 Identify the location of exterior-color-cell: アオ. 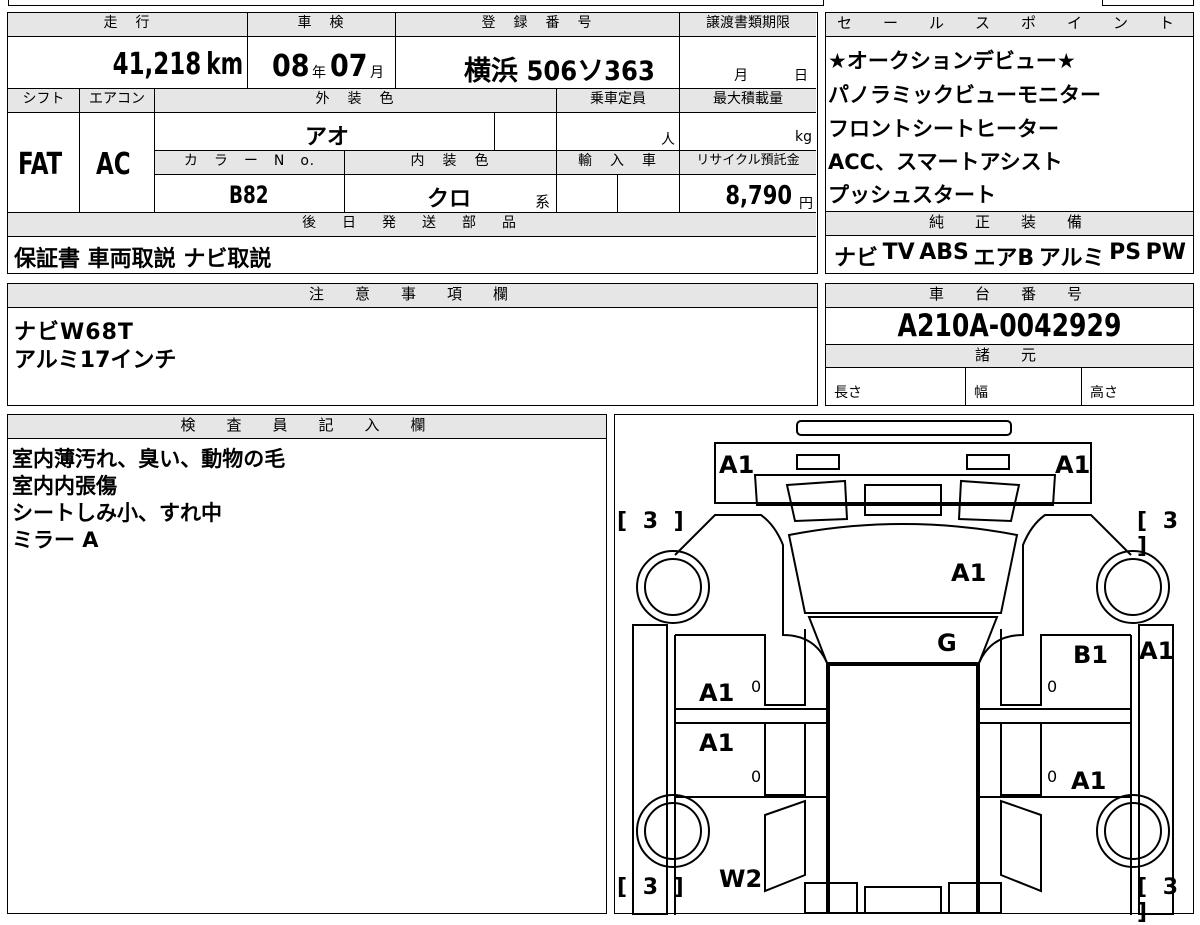
(325, 132).